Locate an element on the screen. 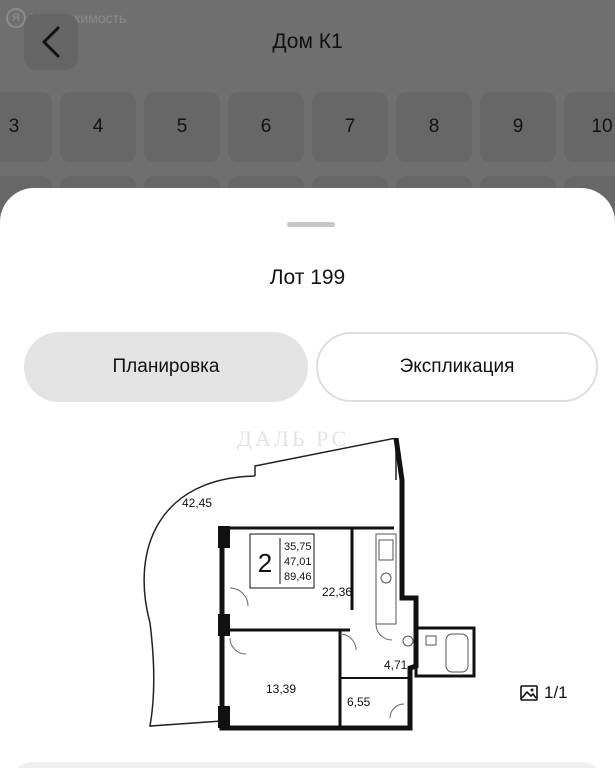 The height and width of the screenshot is (768, 615). bottom-action-bar is located at coordinates (307, 765).